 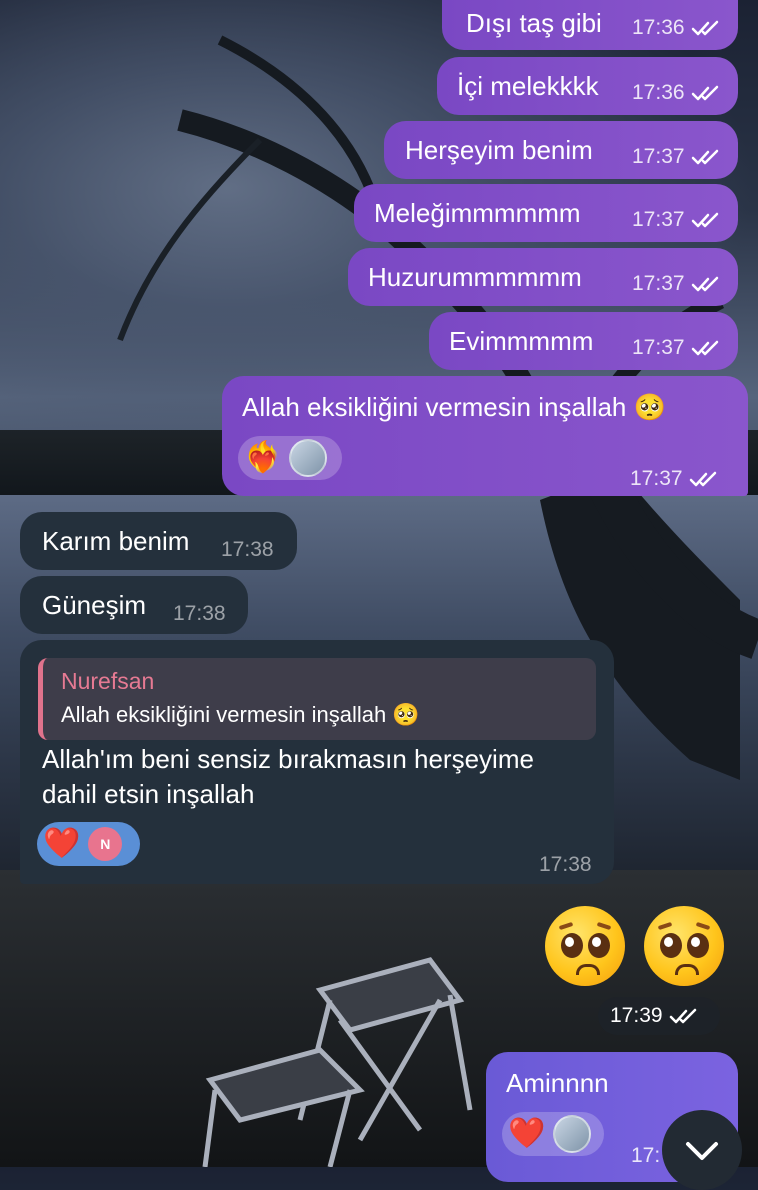 What do you see at coordinates (105, 844) in the screenshot?
I see `avatar: N` at bounding box center [105, 844].